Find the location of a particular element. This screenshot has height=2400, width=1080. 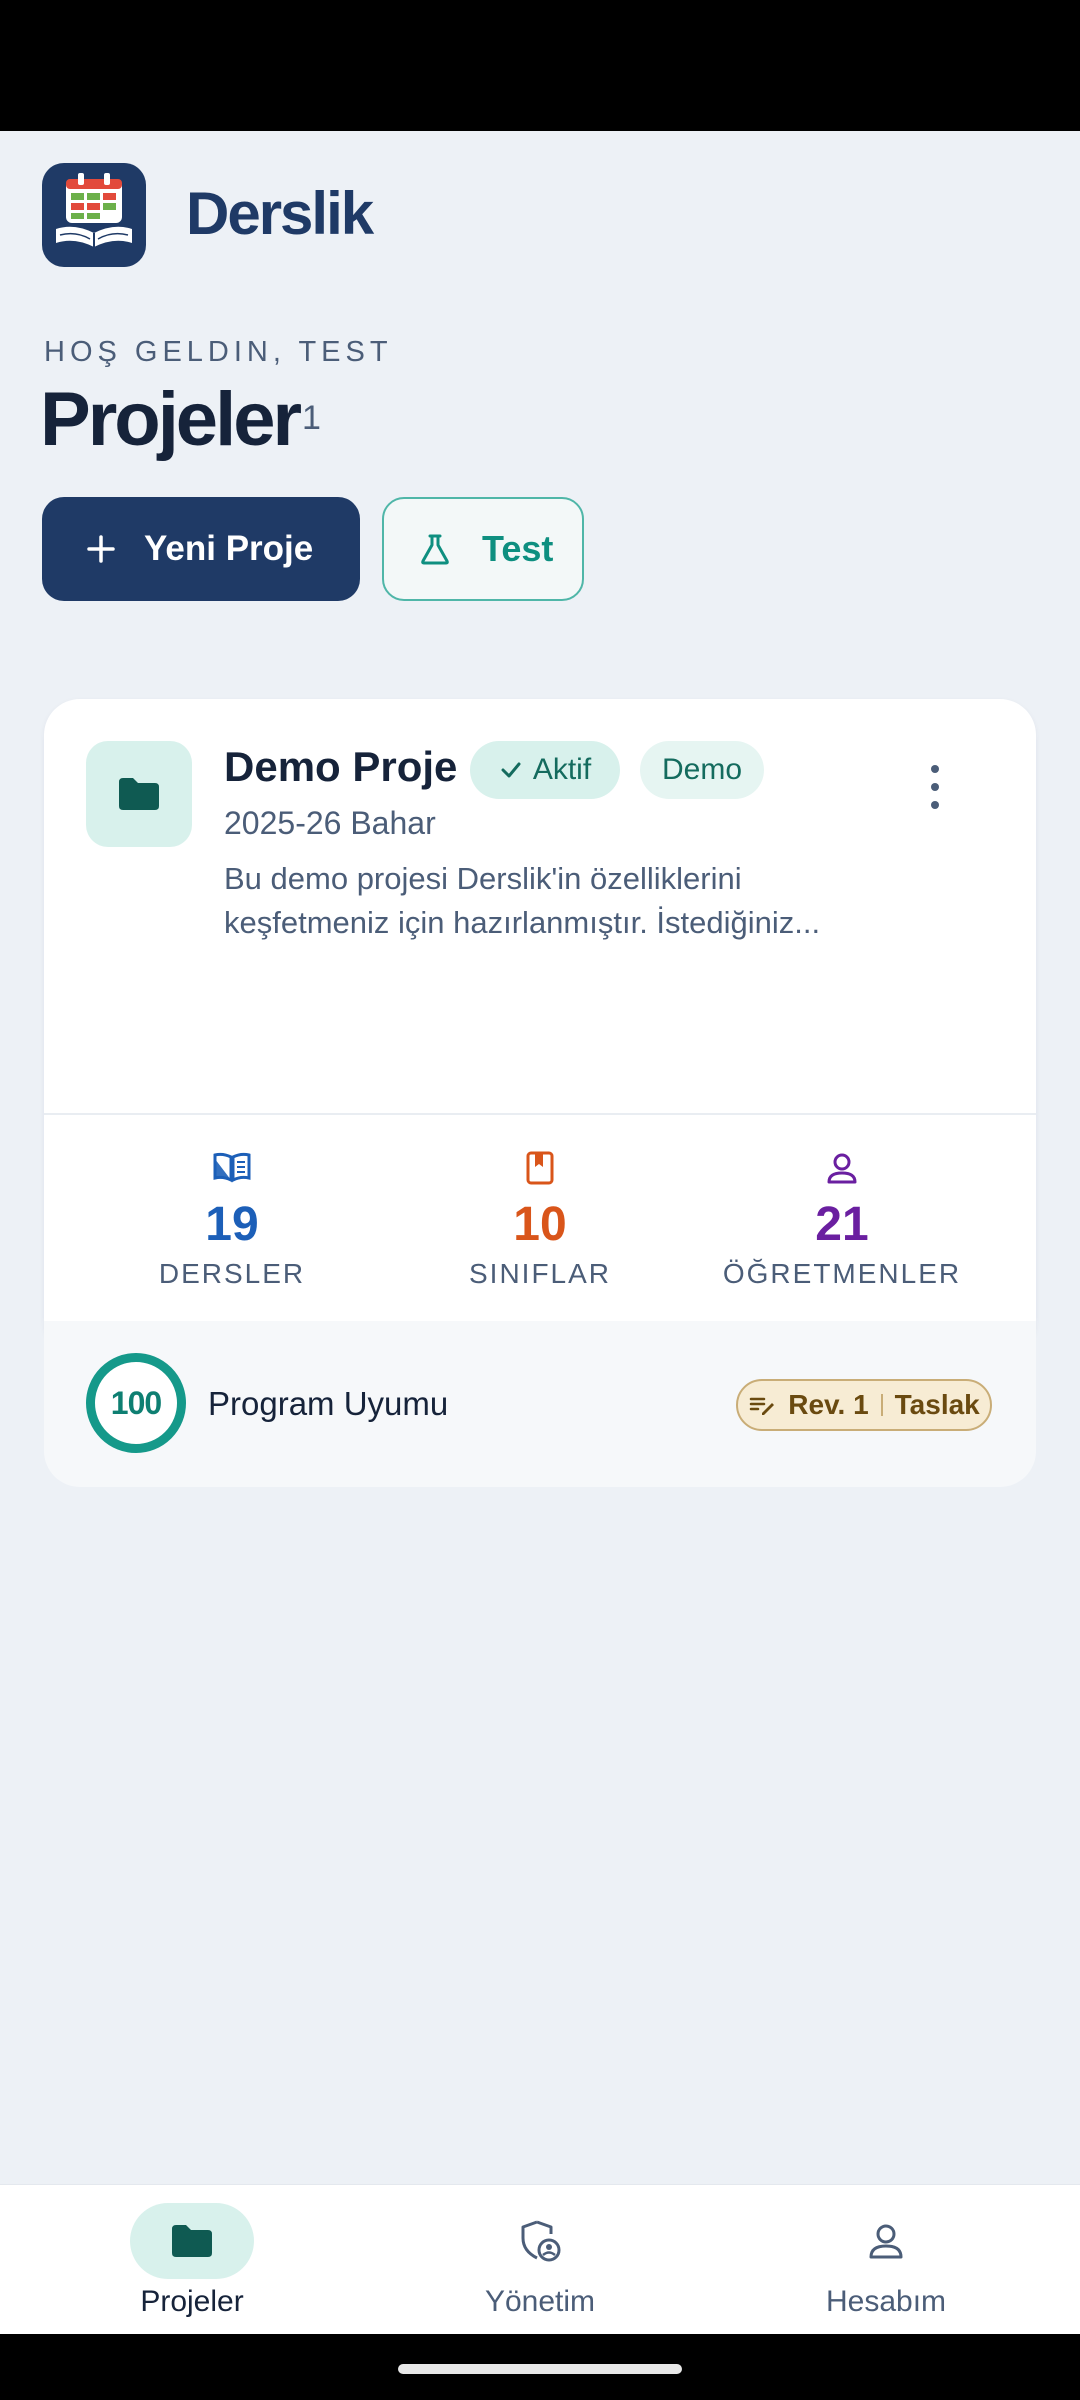

open-book-icon is located at coordinates (232, 1167).